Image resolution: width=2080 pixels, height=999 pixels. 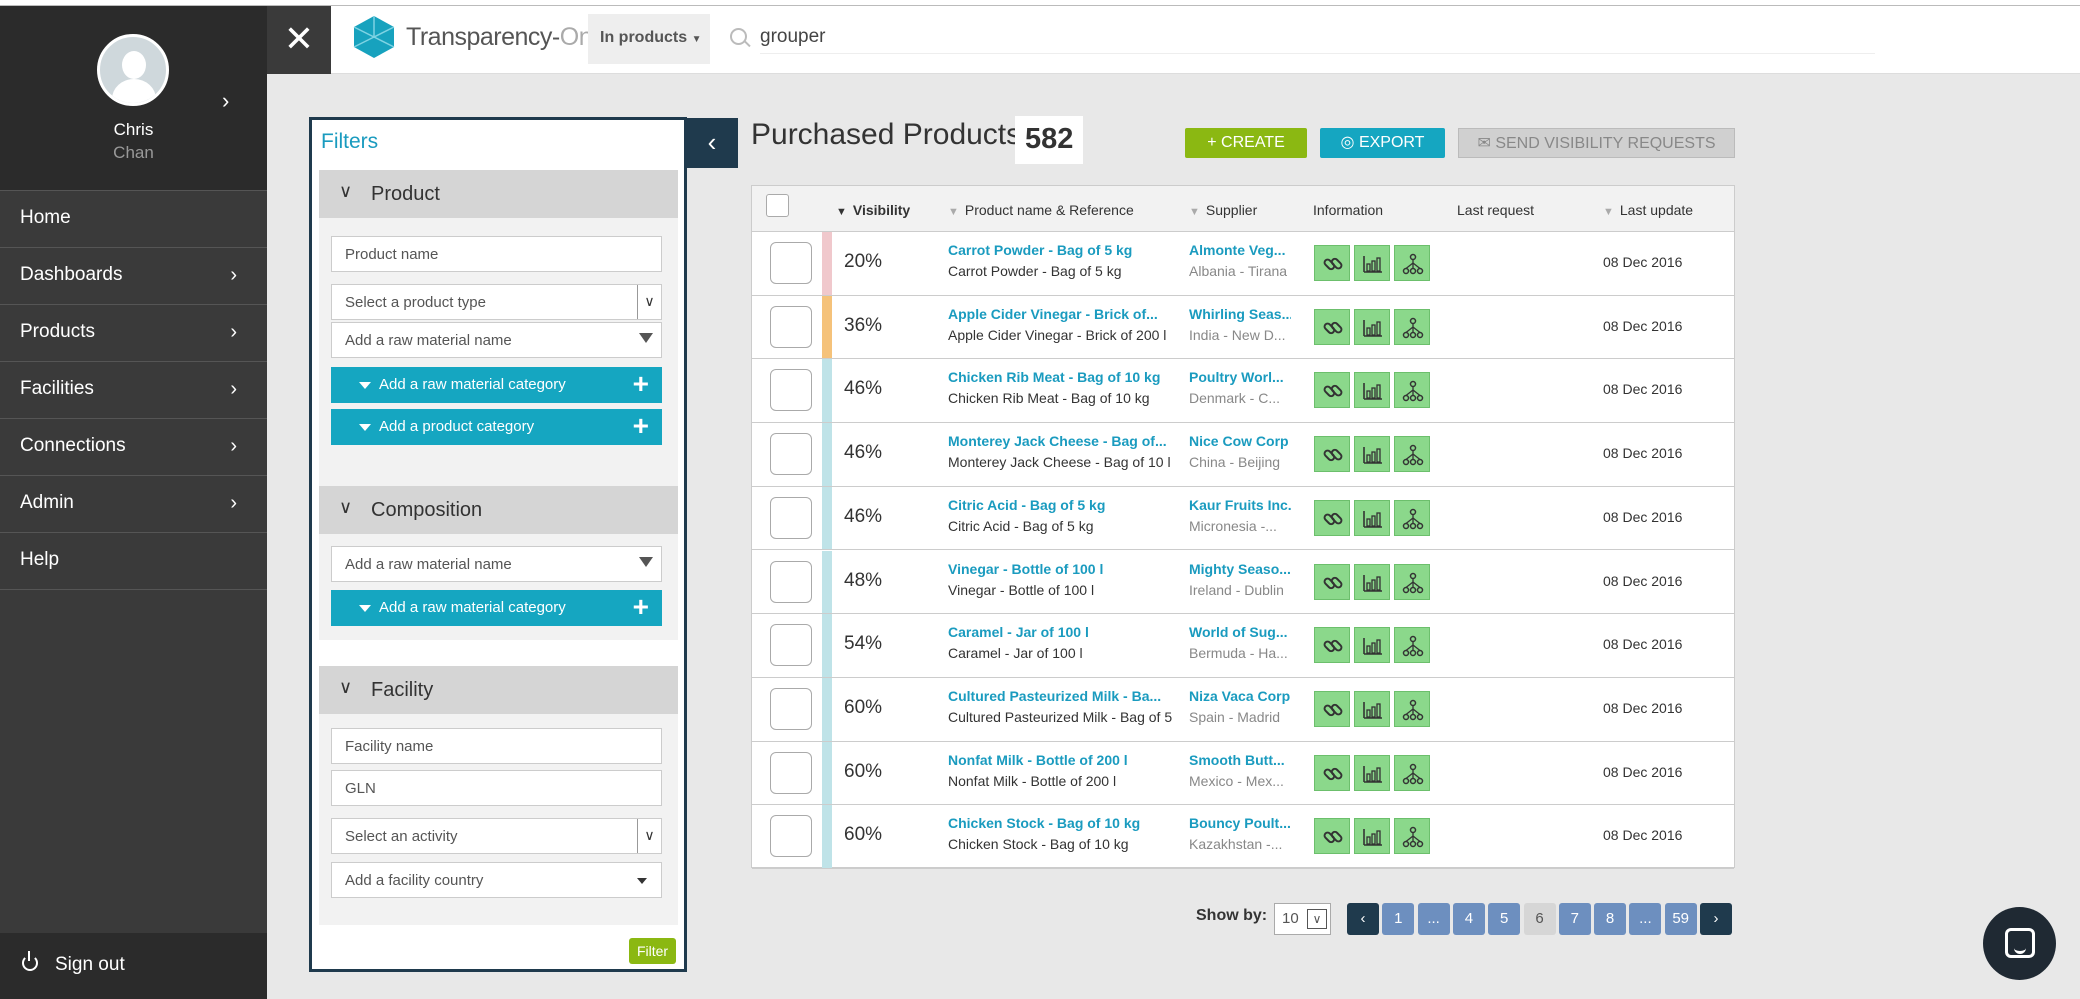 I want to click on product-name-link: Chicken Rib Meat - Bag of 10 kg, so click(x=1066, y=377).